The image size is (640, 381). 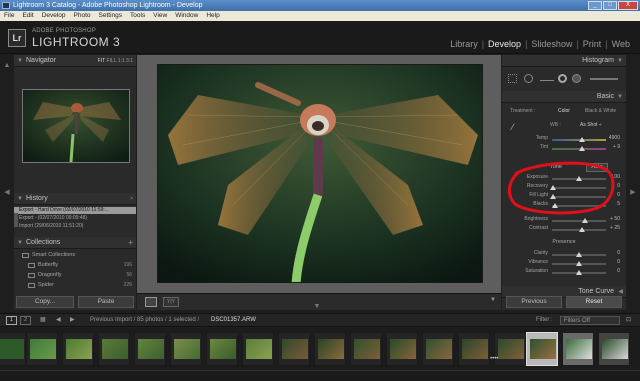 What do you see at coordinates (618, 253) in the screenshot?
I see `clarity-value: 0` at bounding box center [618, 253].